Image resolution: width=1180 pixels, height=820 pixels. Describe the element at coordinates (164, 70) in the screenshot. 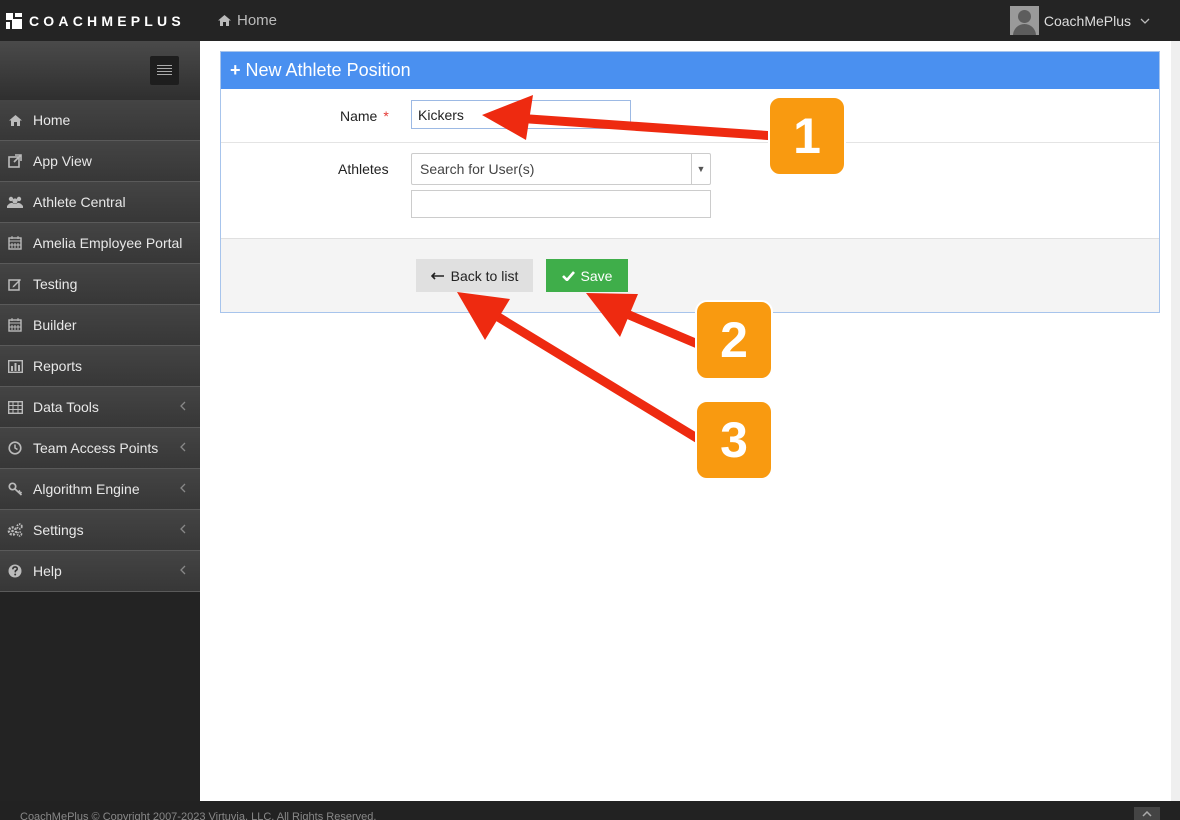

I see `sidebar-toggle-button` at that location.